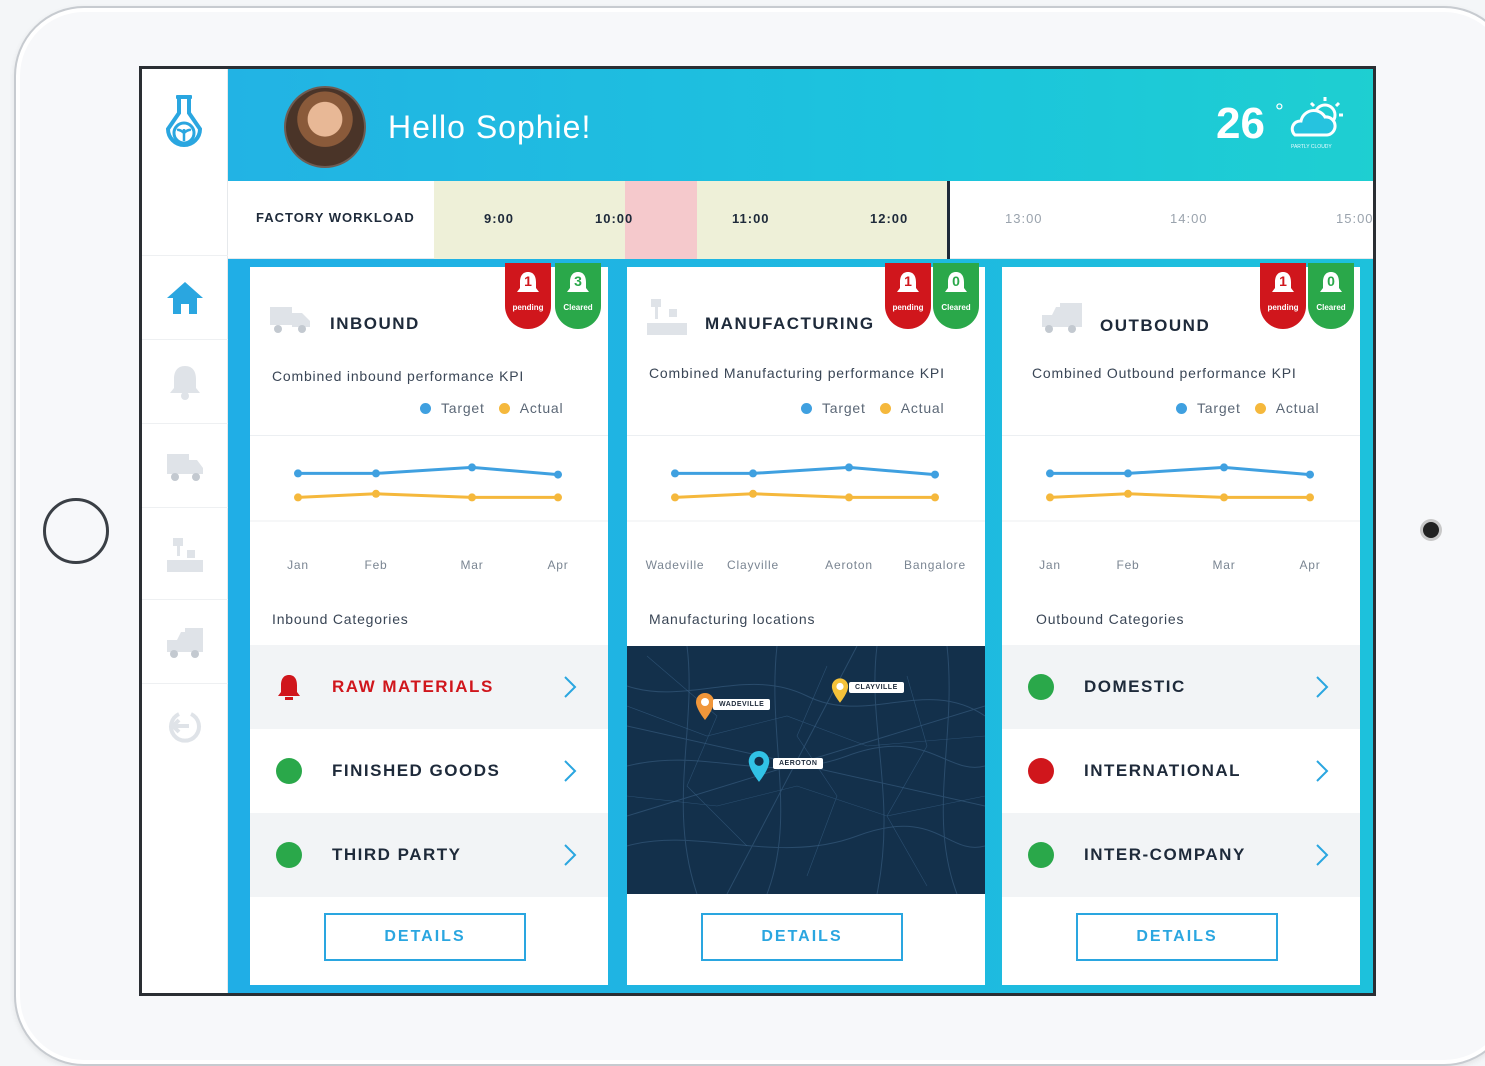 The width and height of the screenshot is (1485, 1066). Describe the element at coordinates (340, 619) in the screenshot. I see `section-label: Inbound Categories` at that location.